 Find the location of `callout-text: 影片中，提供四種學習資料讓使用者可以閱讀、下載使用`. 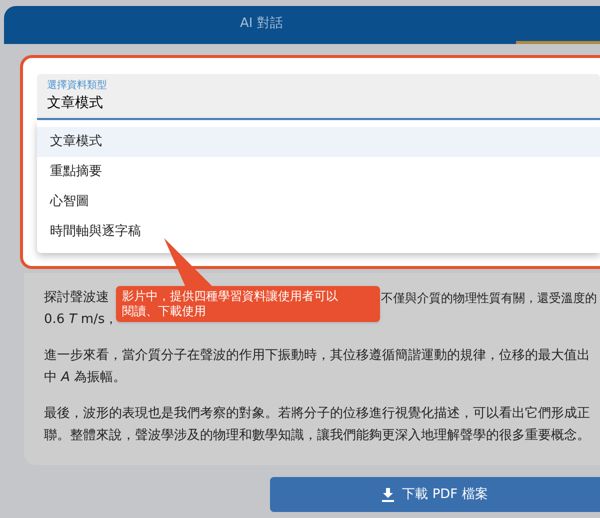

callout-text: 影片中，提供四種學習資料讓使用者可以閱讀、下載使用 is located at coordinates (230, 303).